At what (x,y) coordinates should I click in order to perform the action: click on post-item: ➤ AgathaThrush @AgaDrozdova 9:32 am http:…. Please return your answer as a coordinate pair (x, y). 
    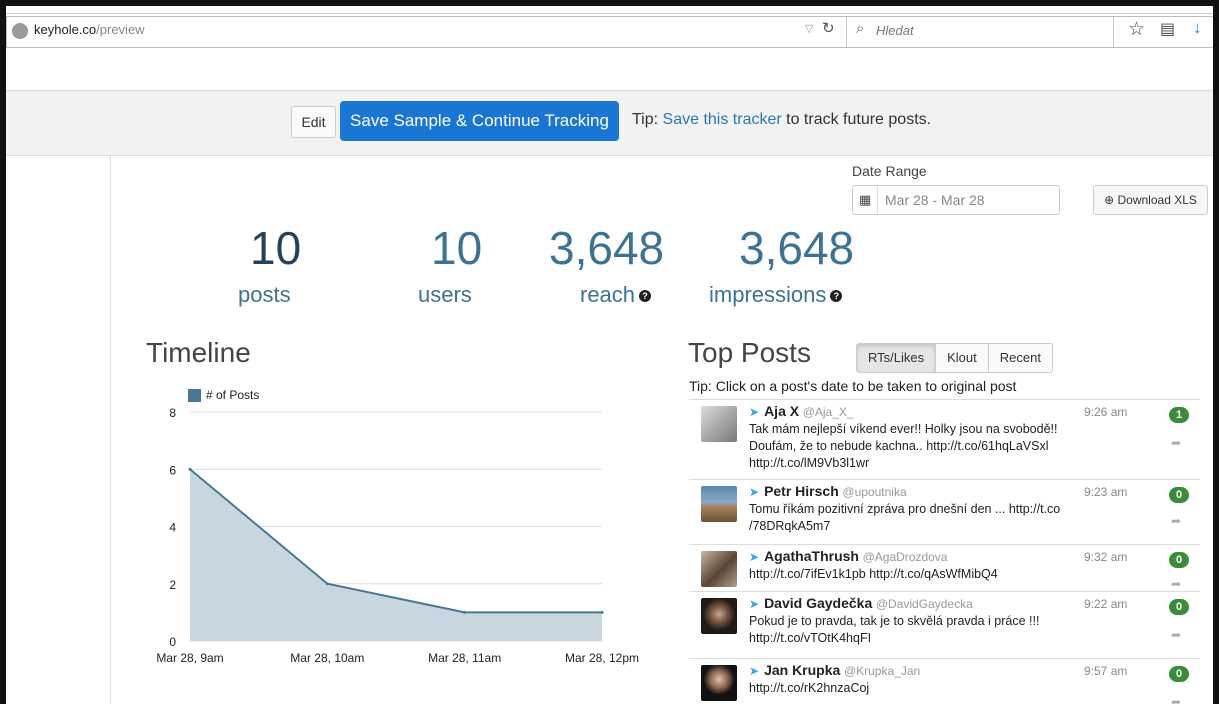
    Looking at the image, I should click on (944, 567).